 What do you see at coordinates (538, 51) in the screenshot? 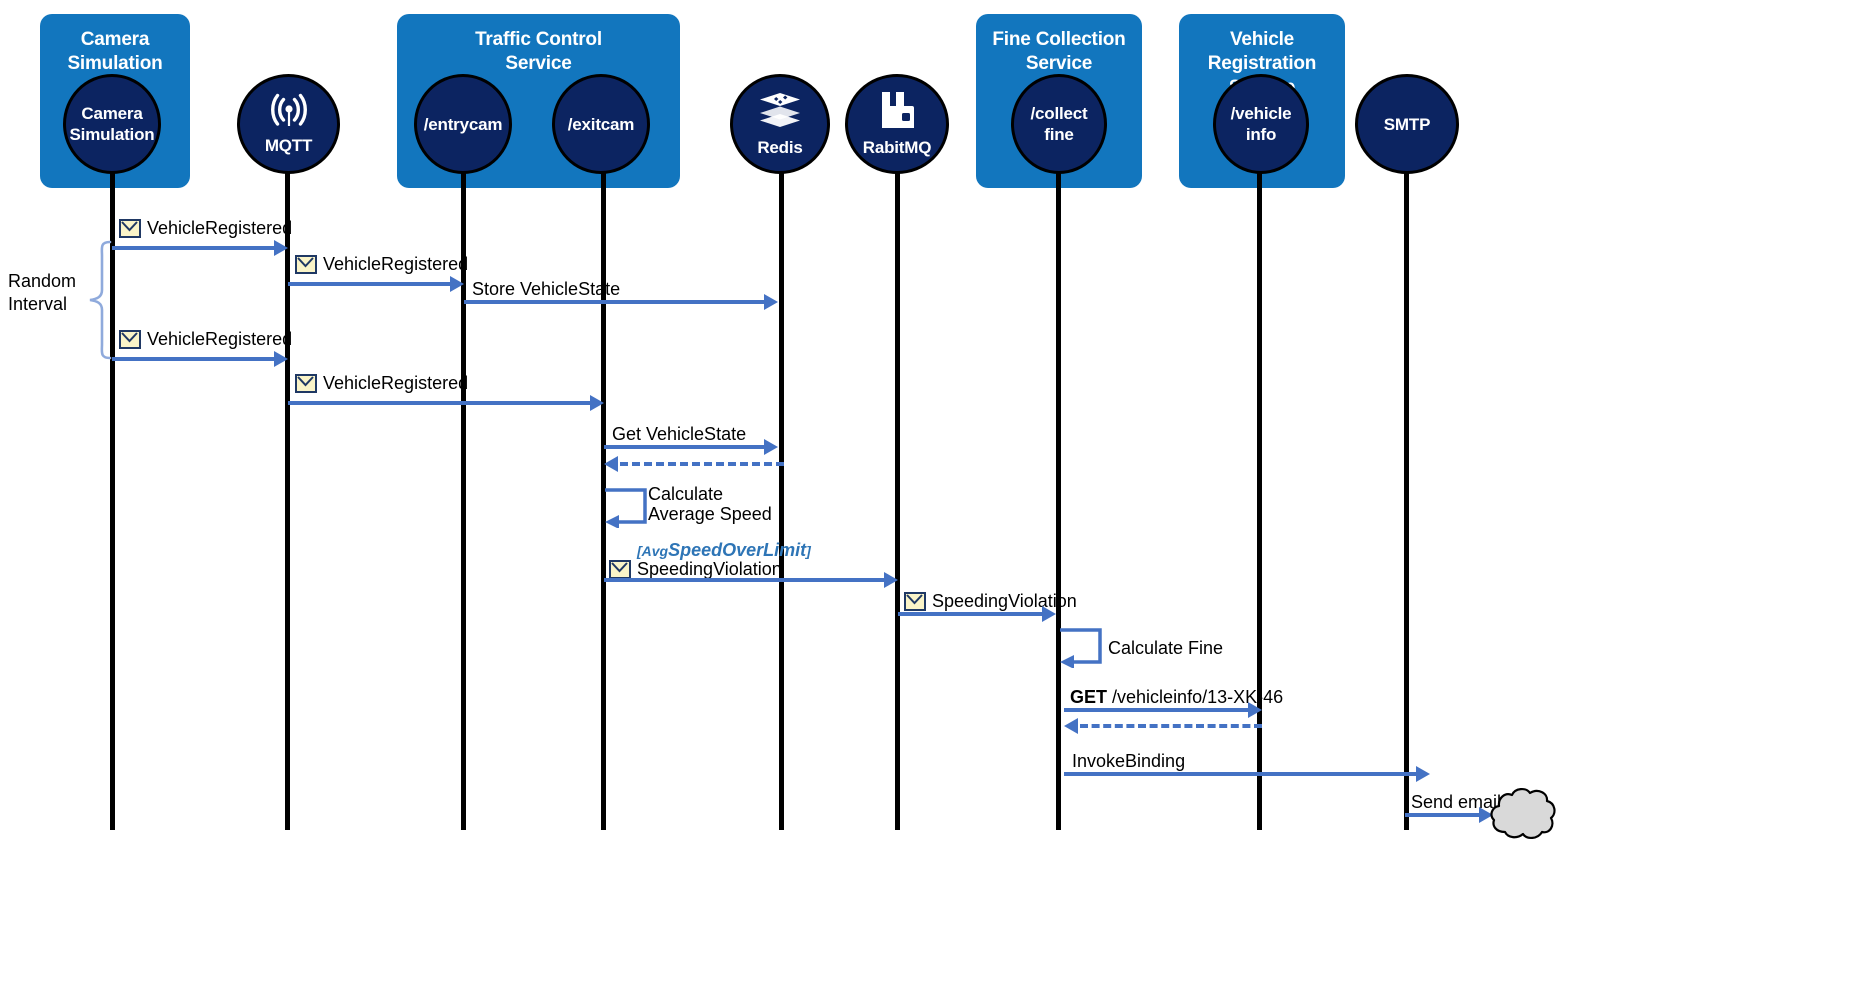
I see `group-title-traffic-control: Traffic Control Service` at bounding box center [538, 51].